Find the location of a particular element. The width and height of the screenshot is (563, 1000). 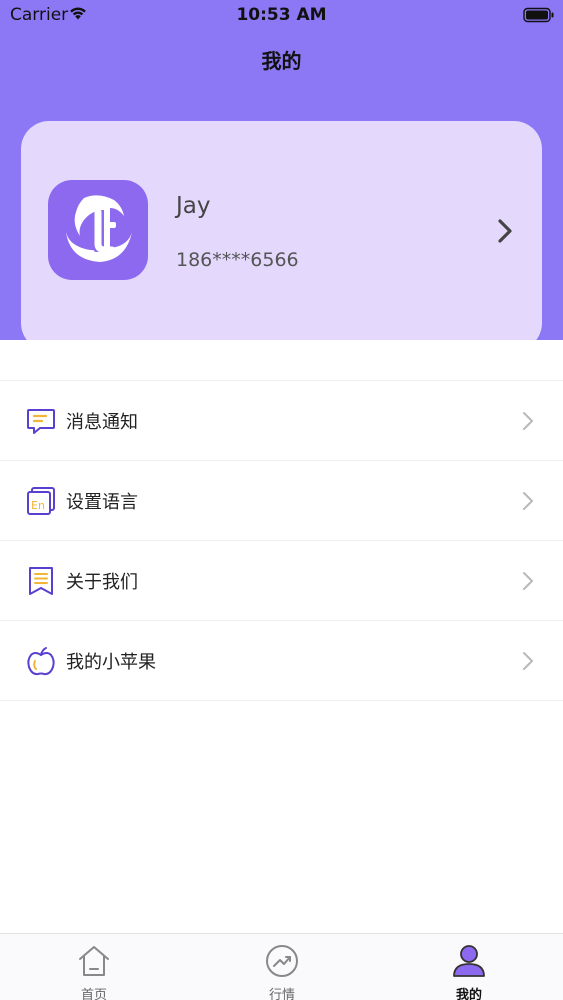

trend-icon is located at coordinates (282, 961).